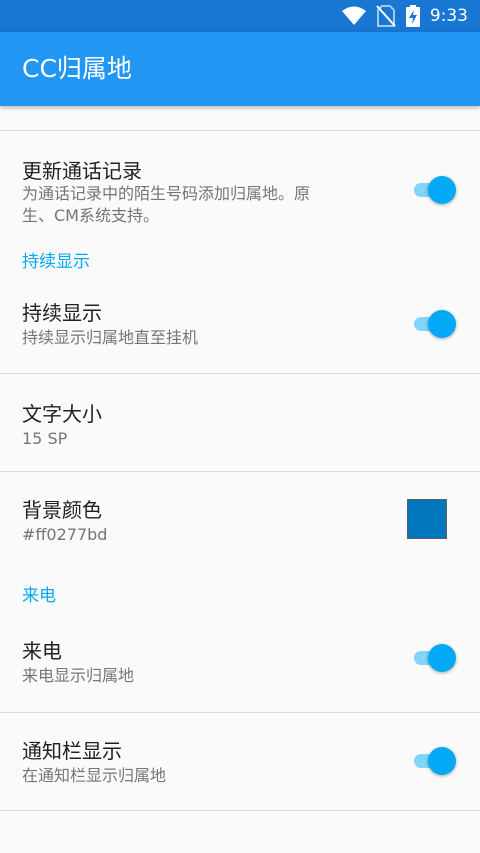 Image resolution: width=480 pixels, height=853 pixels. What do you see at coordinates (72, 751) in the screenshot?
I see `pref-title: 通知栏显示` at bounding box center [72, 751].